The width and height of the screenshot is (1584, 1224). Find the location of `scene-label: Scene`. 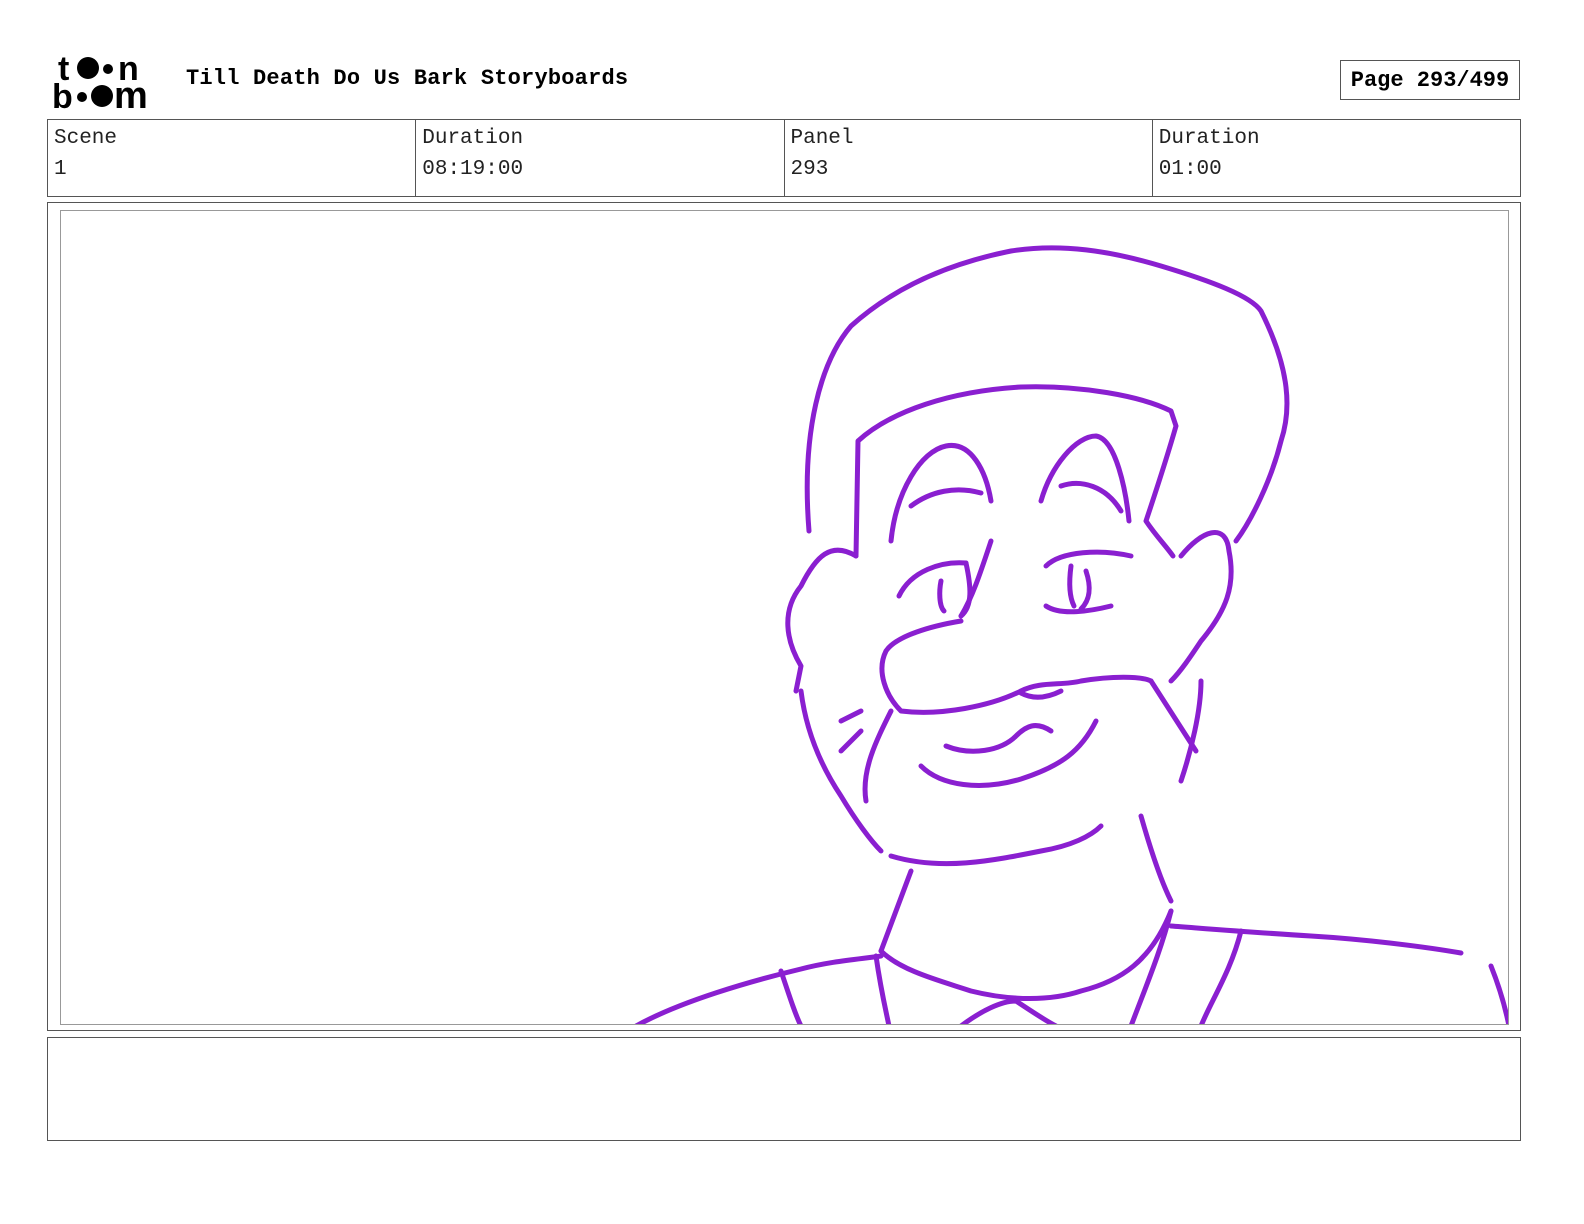

scene-label: Scene is located at coordinates (86, 138).